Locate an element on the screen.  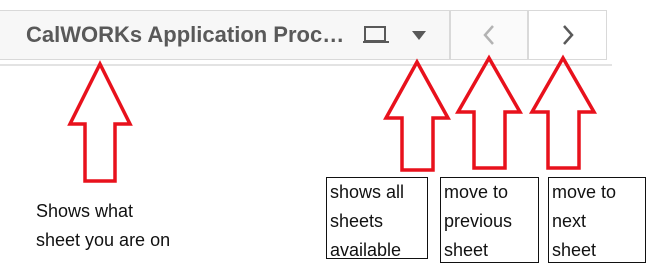
arrow-next-sheet is located at coordinates (563, 112).